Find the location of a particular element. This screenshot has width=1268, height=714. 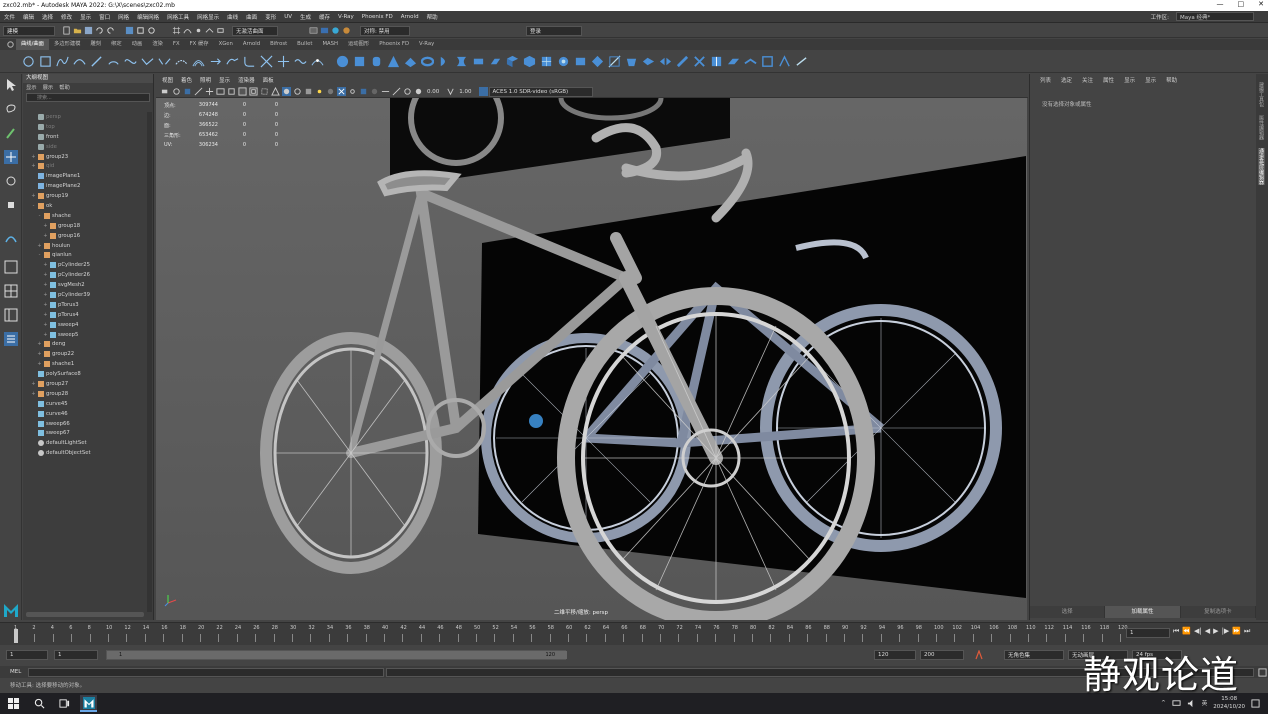

outliner-item: + group27 is located at coordinates (85, 384).